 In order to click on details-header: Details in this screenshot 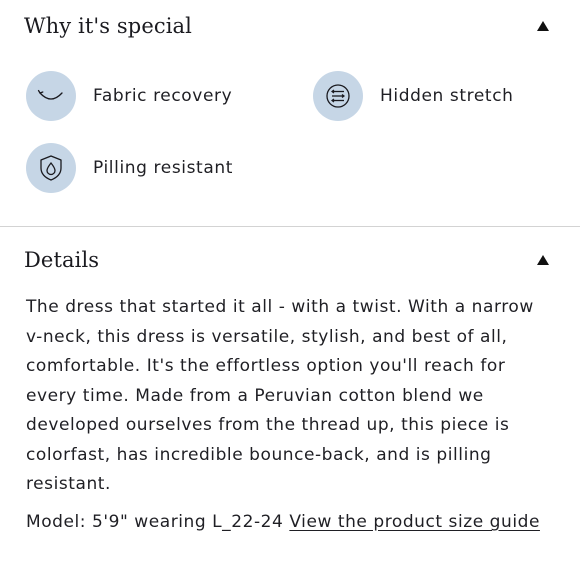, I will do `click(290, 260)`.